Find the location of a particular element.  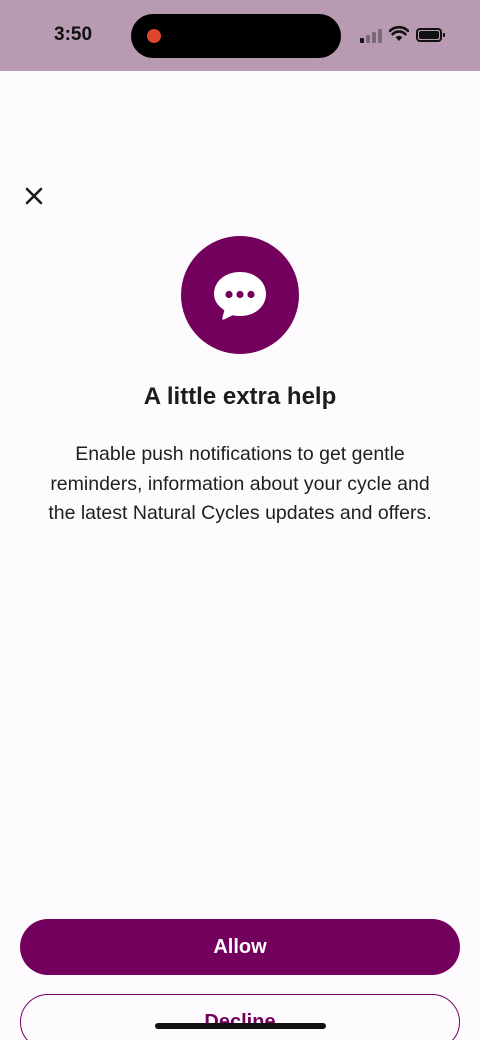

close-button is located at coordinates (34, 196).